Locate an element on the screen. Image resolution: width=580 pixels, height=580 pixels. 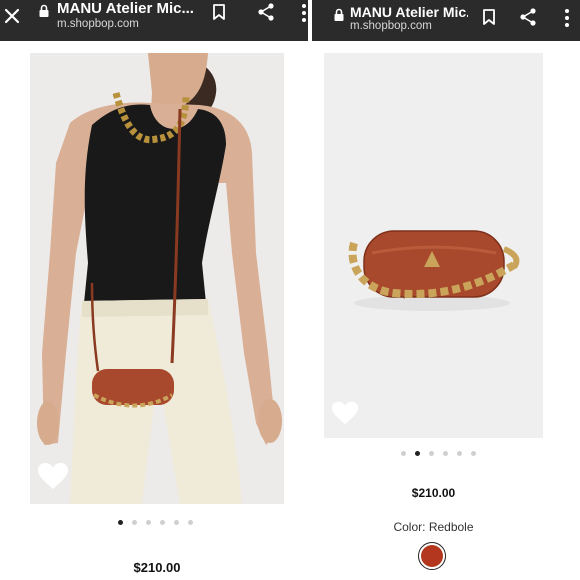
color-swatch-selected is located at coordinates (432, 556).